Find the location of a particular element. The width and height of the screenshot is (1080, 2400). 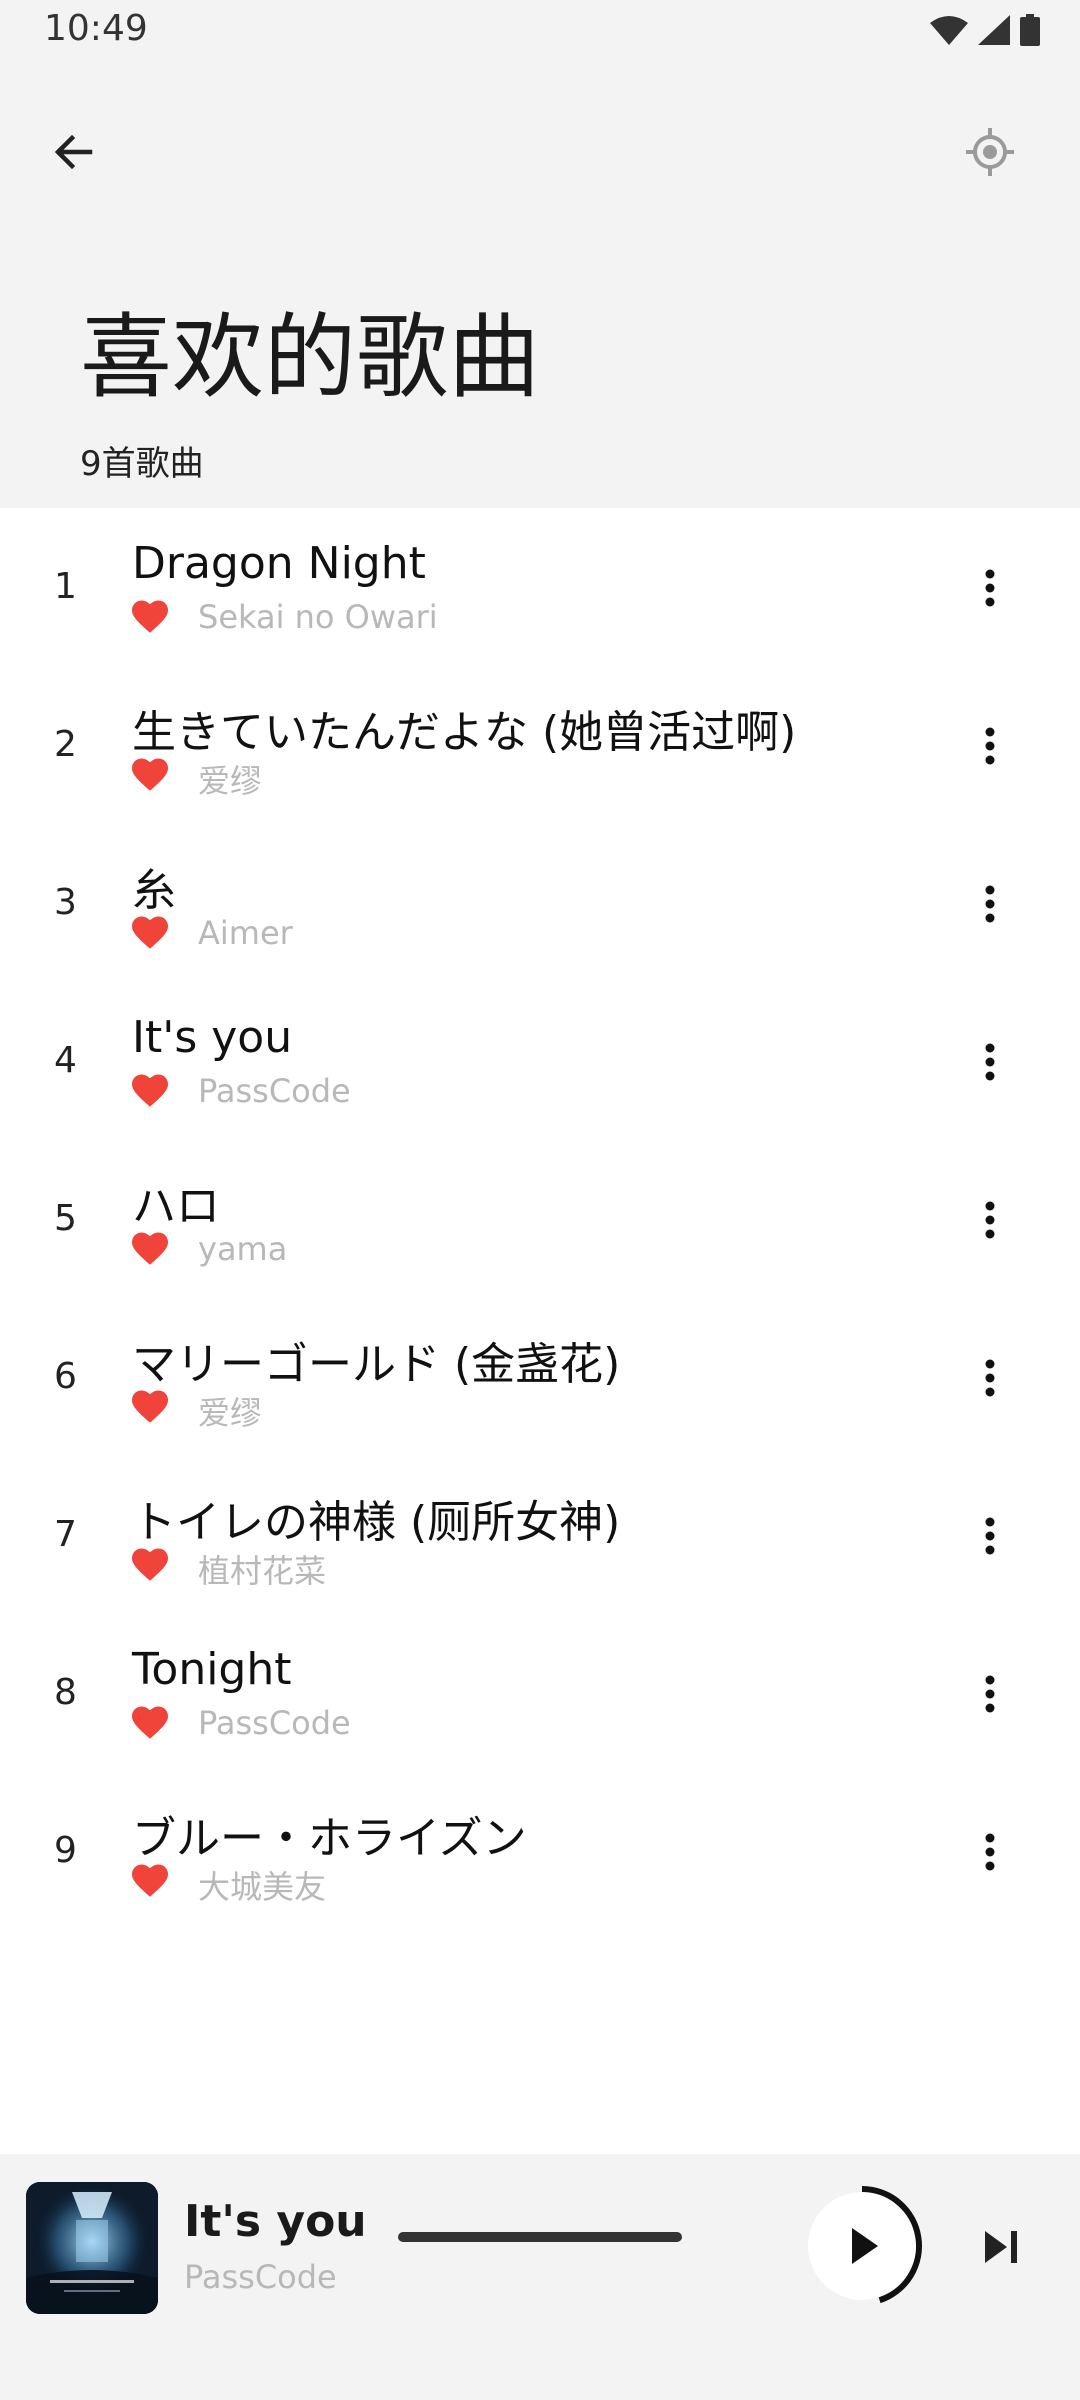

song-index: 9 is located at coordinates (65, 1850).